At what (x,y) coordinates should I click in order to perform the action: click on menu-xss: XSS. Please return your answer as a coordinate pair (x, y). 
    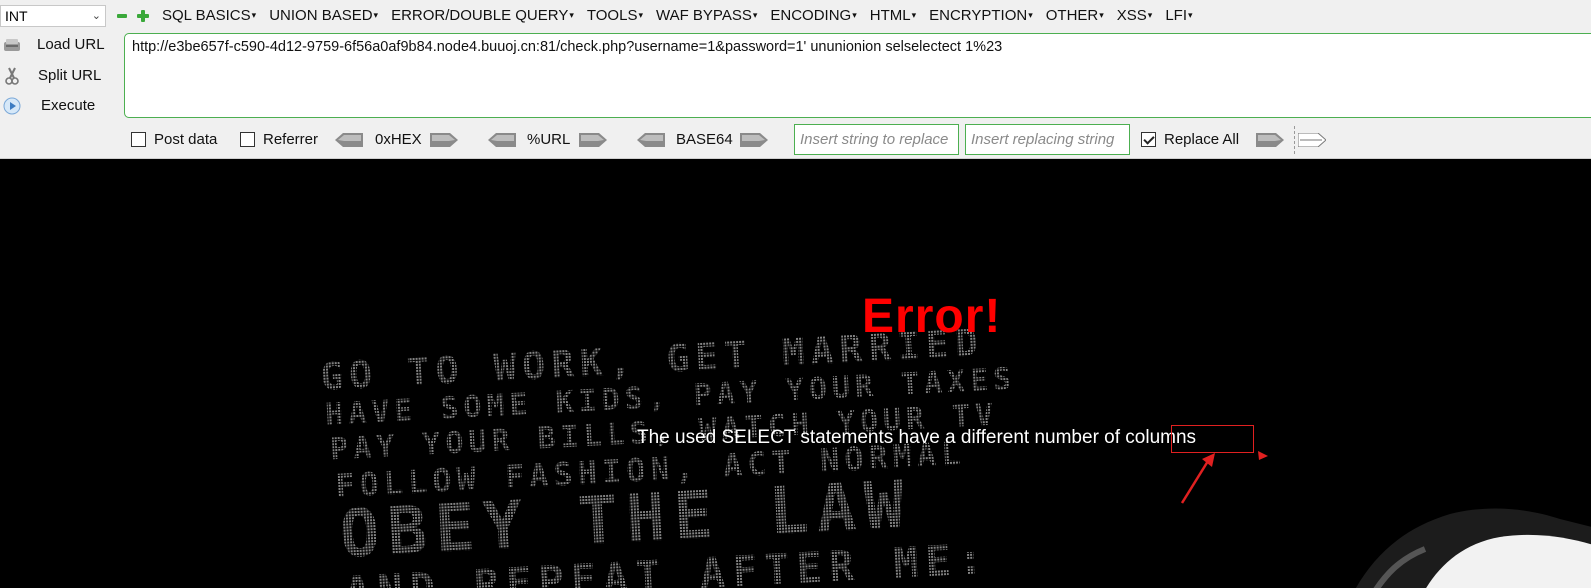
    Looking at the image, I should click on (1135, 15).